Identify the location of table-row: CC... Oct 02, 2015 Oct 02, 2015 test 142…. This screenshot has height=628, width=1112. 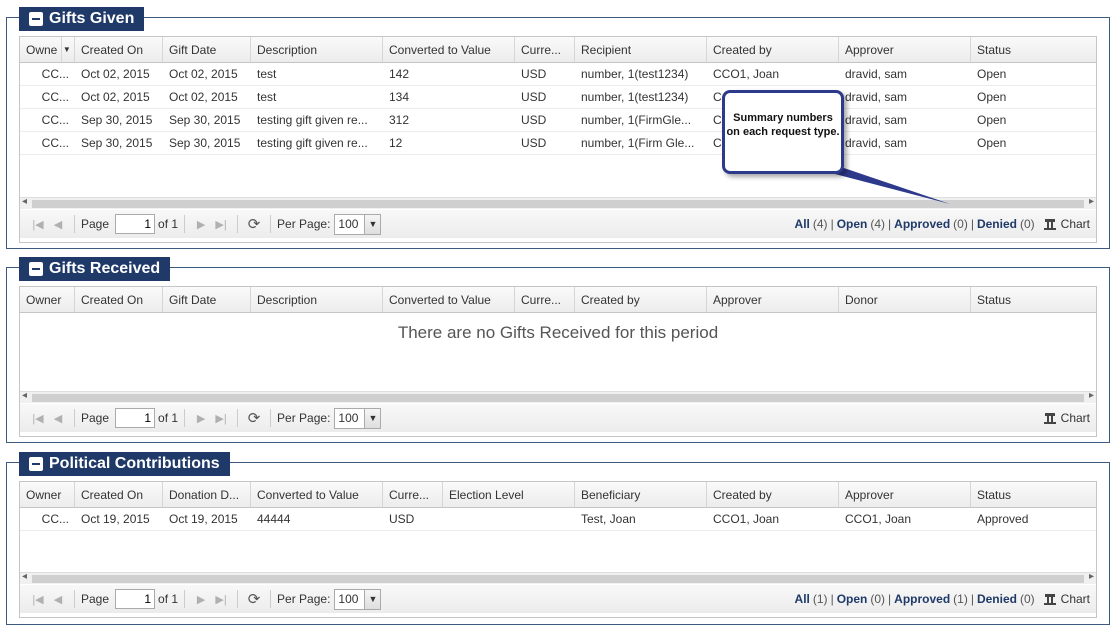
(558, 74).